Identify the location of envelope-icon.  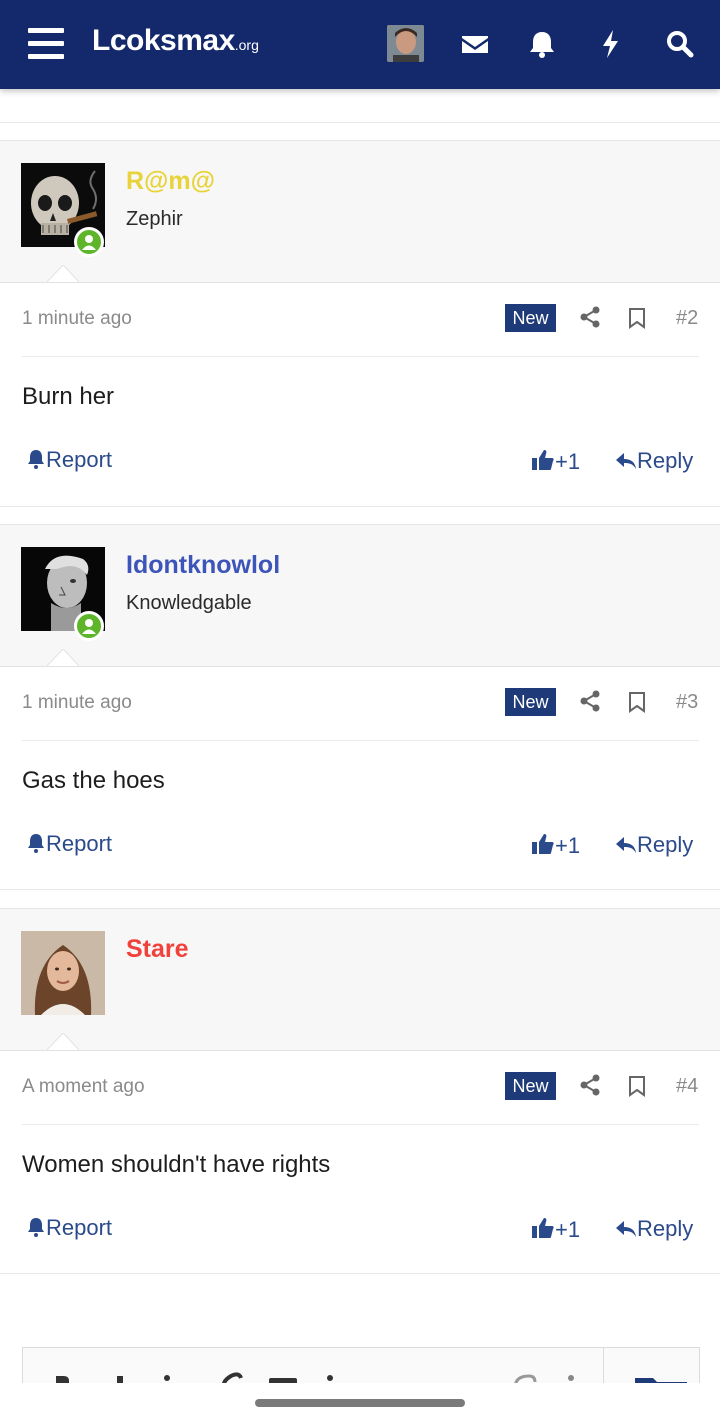
(475, 44).